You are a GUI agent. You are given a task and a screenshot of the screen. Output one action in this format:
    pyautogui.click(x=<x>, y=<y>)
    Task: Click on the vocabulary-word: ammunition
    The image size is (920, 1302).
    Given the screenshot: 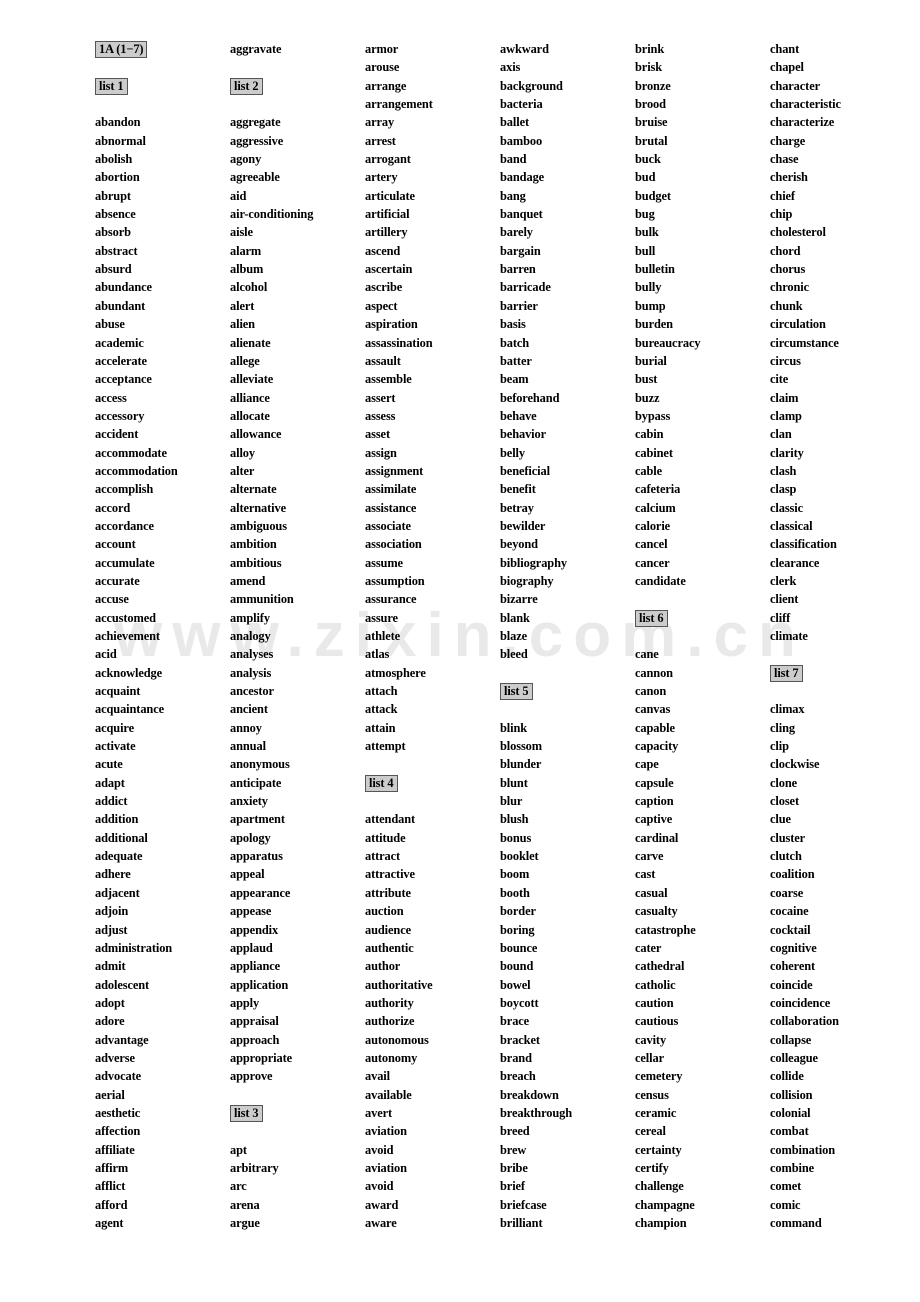 What is the action you would take?
    pyautogui.click(x=262, y=599)
    